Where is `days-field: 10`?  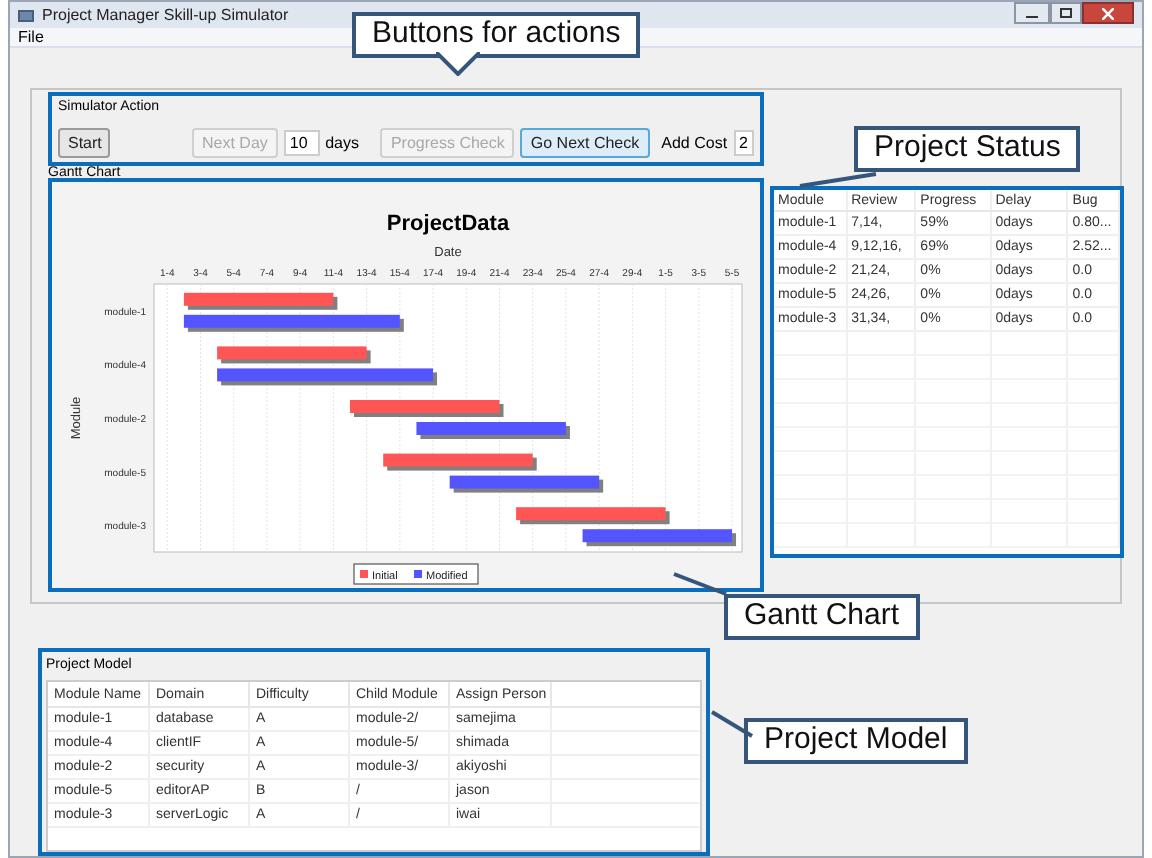 days-field: 10 is located at coordinates (301, 143).